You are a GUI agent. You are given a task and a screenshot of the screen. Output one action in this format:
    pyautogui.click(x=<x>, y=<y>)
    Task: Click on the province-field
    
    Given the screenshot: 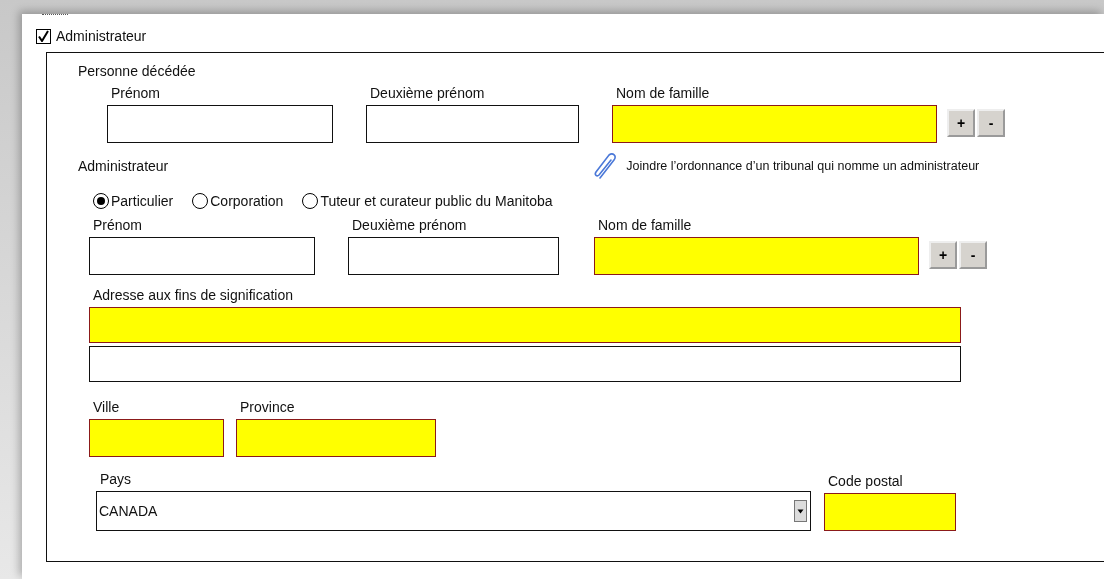 What is the action you would take?
    pyautogui.click(x=336, y=438)
    